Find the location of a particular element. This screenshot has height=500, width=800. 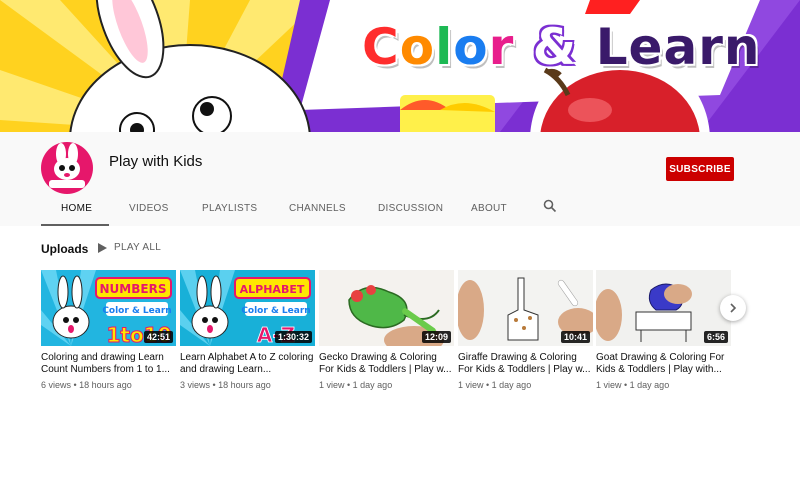

active-tab-indicator is located at coordinates (75, 225).